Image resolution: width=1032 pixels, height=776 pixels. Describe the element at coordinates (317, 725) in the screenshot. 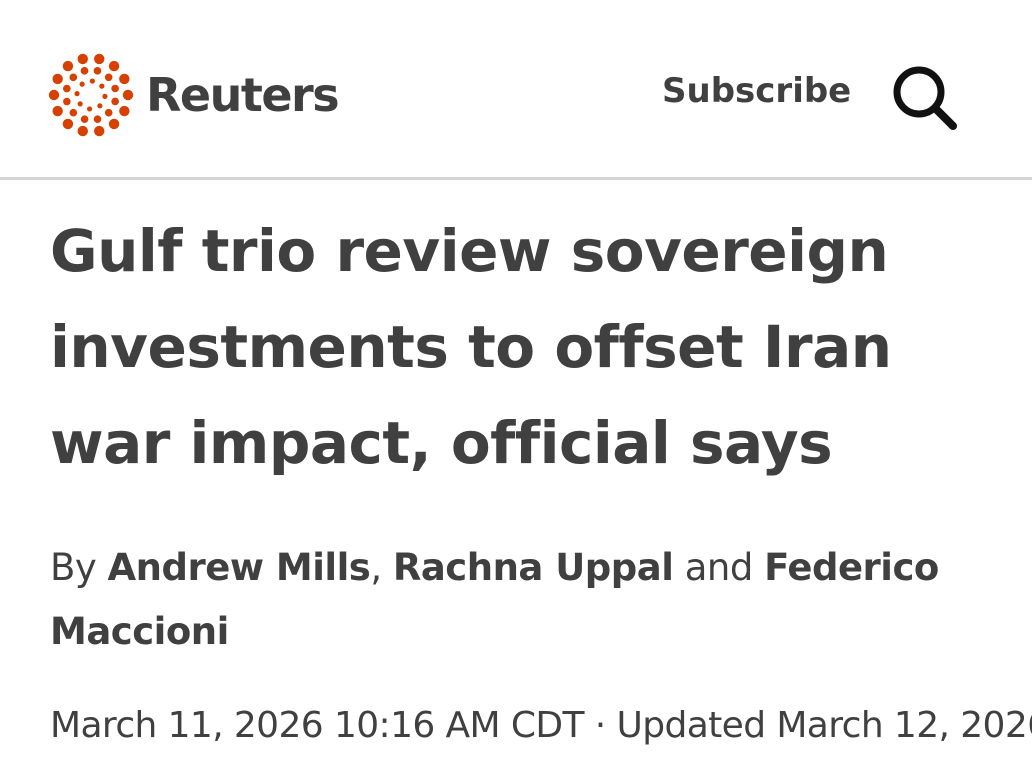

I see `published-date: March 11, 2026 10:16 AM CDT` at that location.